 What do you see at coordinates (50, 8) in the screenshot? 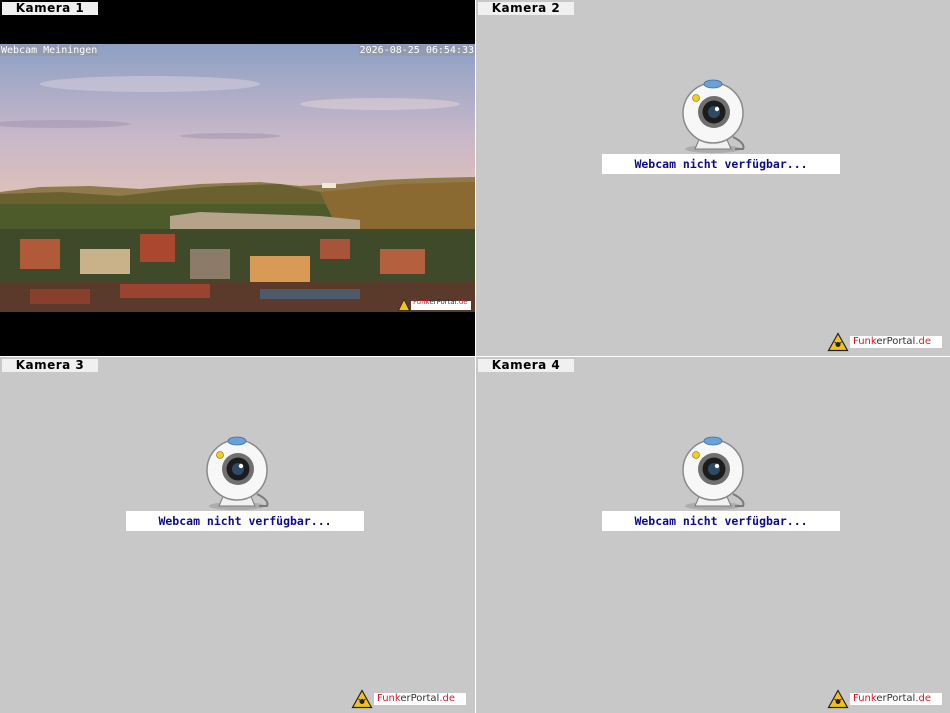
I see `tab-kamera-1: Kamera 1` at bounding box center [50, 8].